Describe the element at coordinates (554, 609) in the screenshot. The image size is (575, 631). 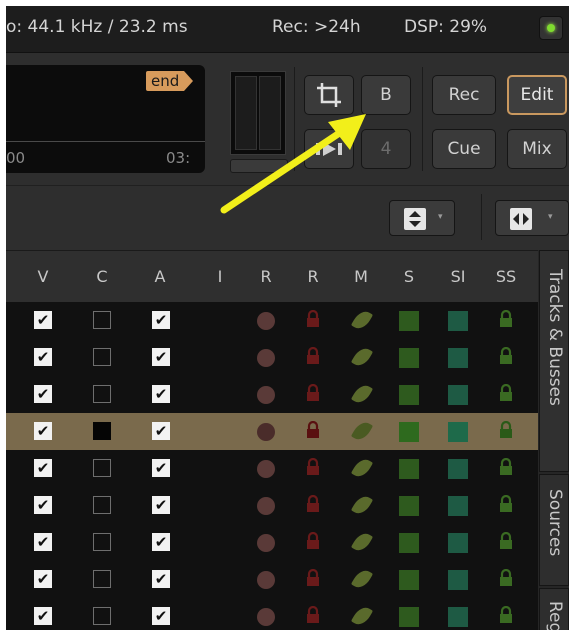
I see `tab-regions: Reg` at that location.